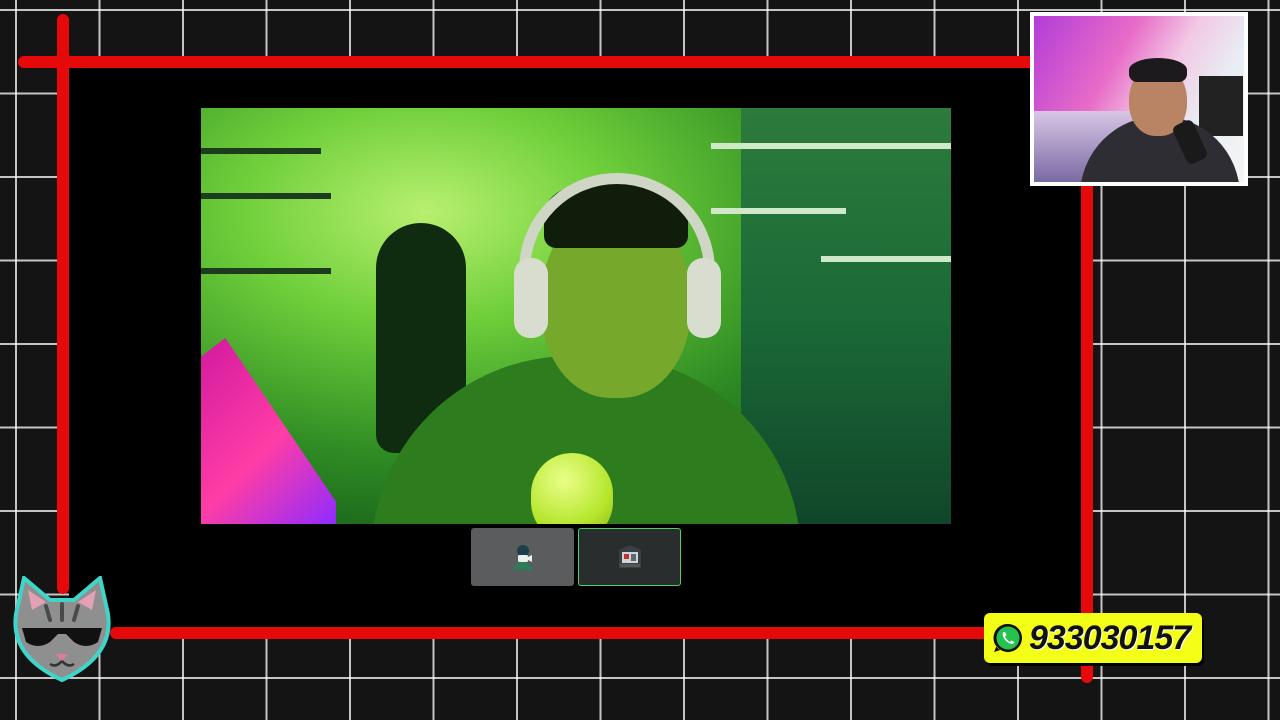 This screenshot has width=1280, height=720. What do you see at coordinates (617, 248) in the screenshot?
I see `headphones-band` at bounding box center [617, 248].